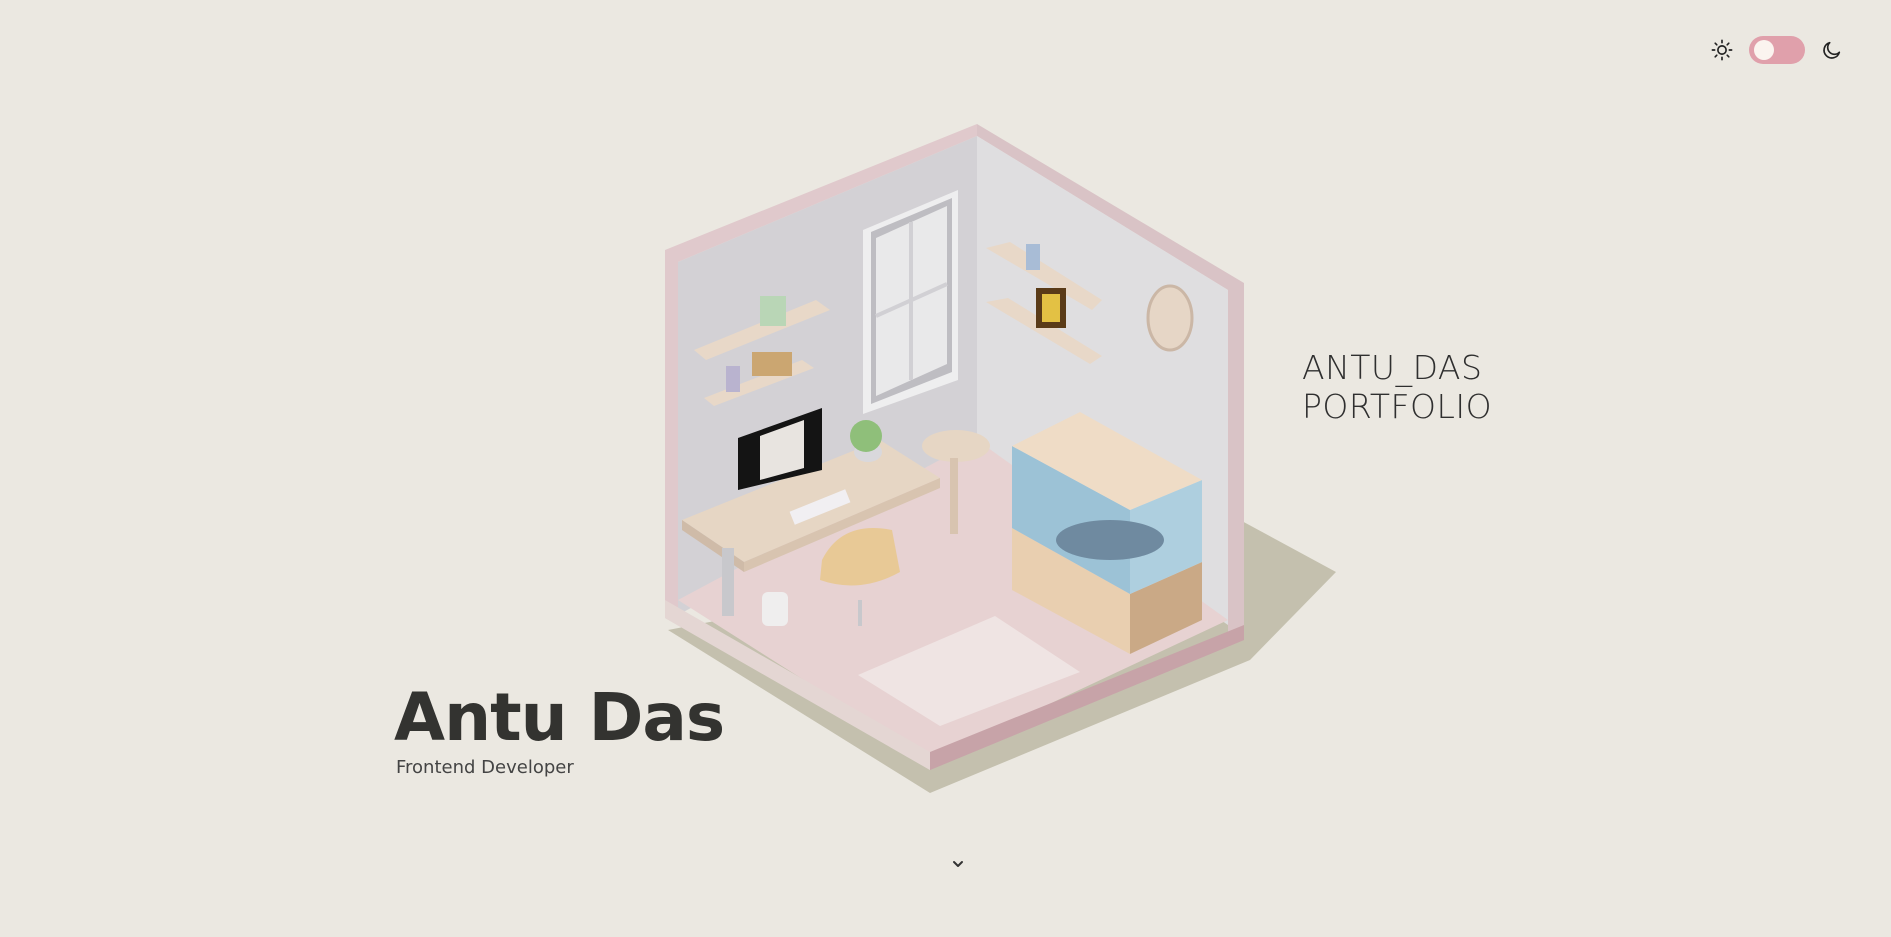 This screenshot has width=1891, height=937. I want to click on scene-portfolio-label: ANTU_DAS PORTFOLIO, so click(1397, 387).